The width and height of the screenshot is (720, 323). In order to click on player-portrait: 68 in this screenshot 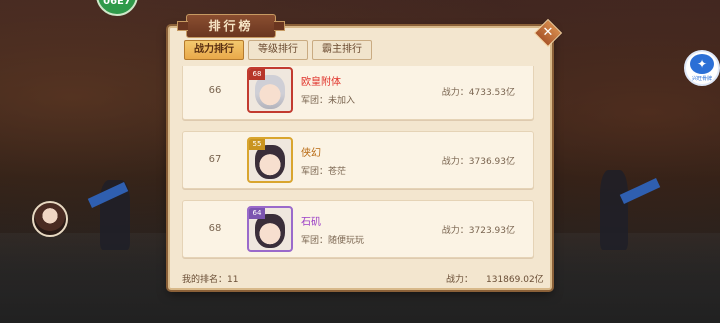, I will do `click(270, 90)`.